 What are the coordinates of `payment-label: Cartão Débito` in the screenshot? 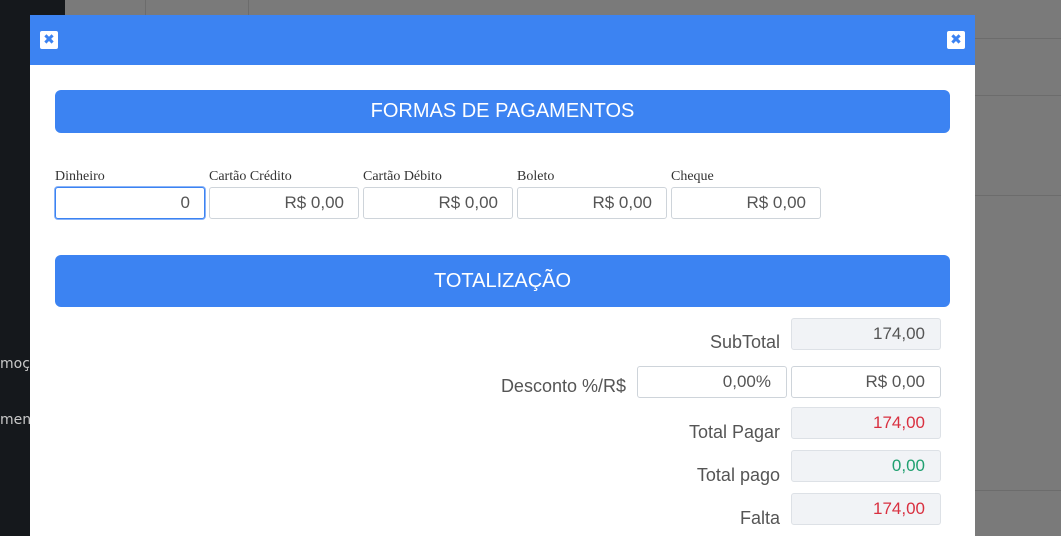 It's located at (402, 176).